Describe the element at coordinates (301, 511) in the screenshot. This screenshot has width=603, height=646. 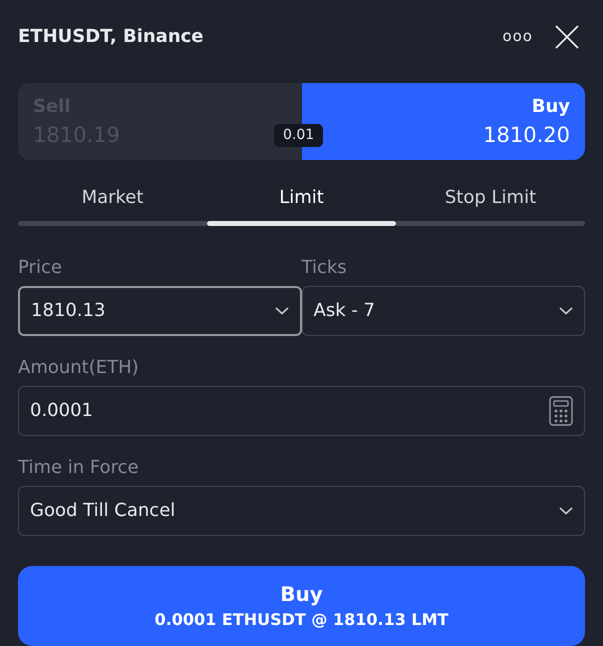
I see `dropdown-field: Good Till Cancel` at that location.